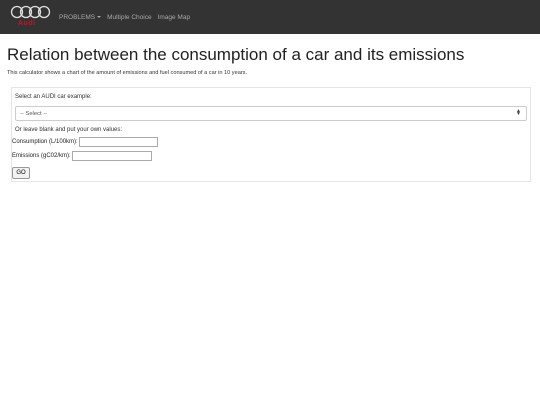 This screenshot has width=540, height=405. I want to click on select-arrows-icon: ▲ ▼, so click(518, 112).